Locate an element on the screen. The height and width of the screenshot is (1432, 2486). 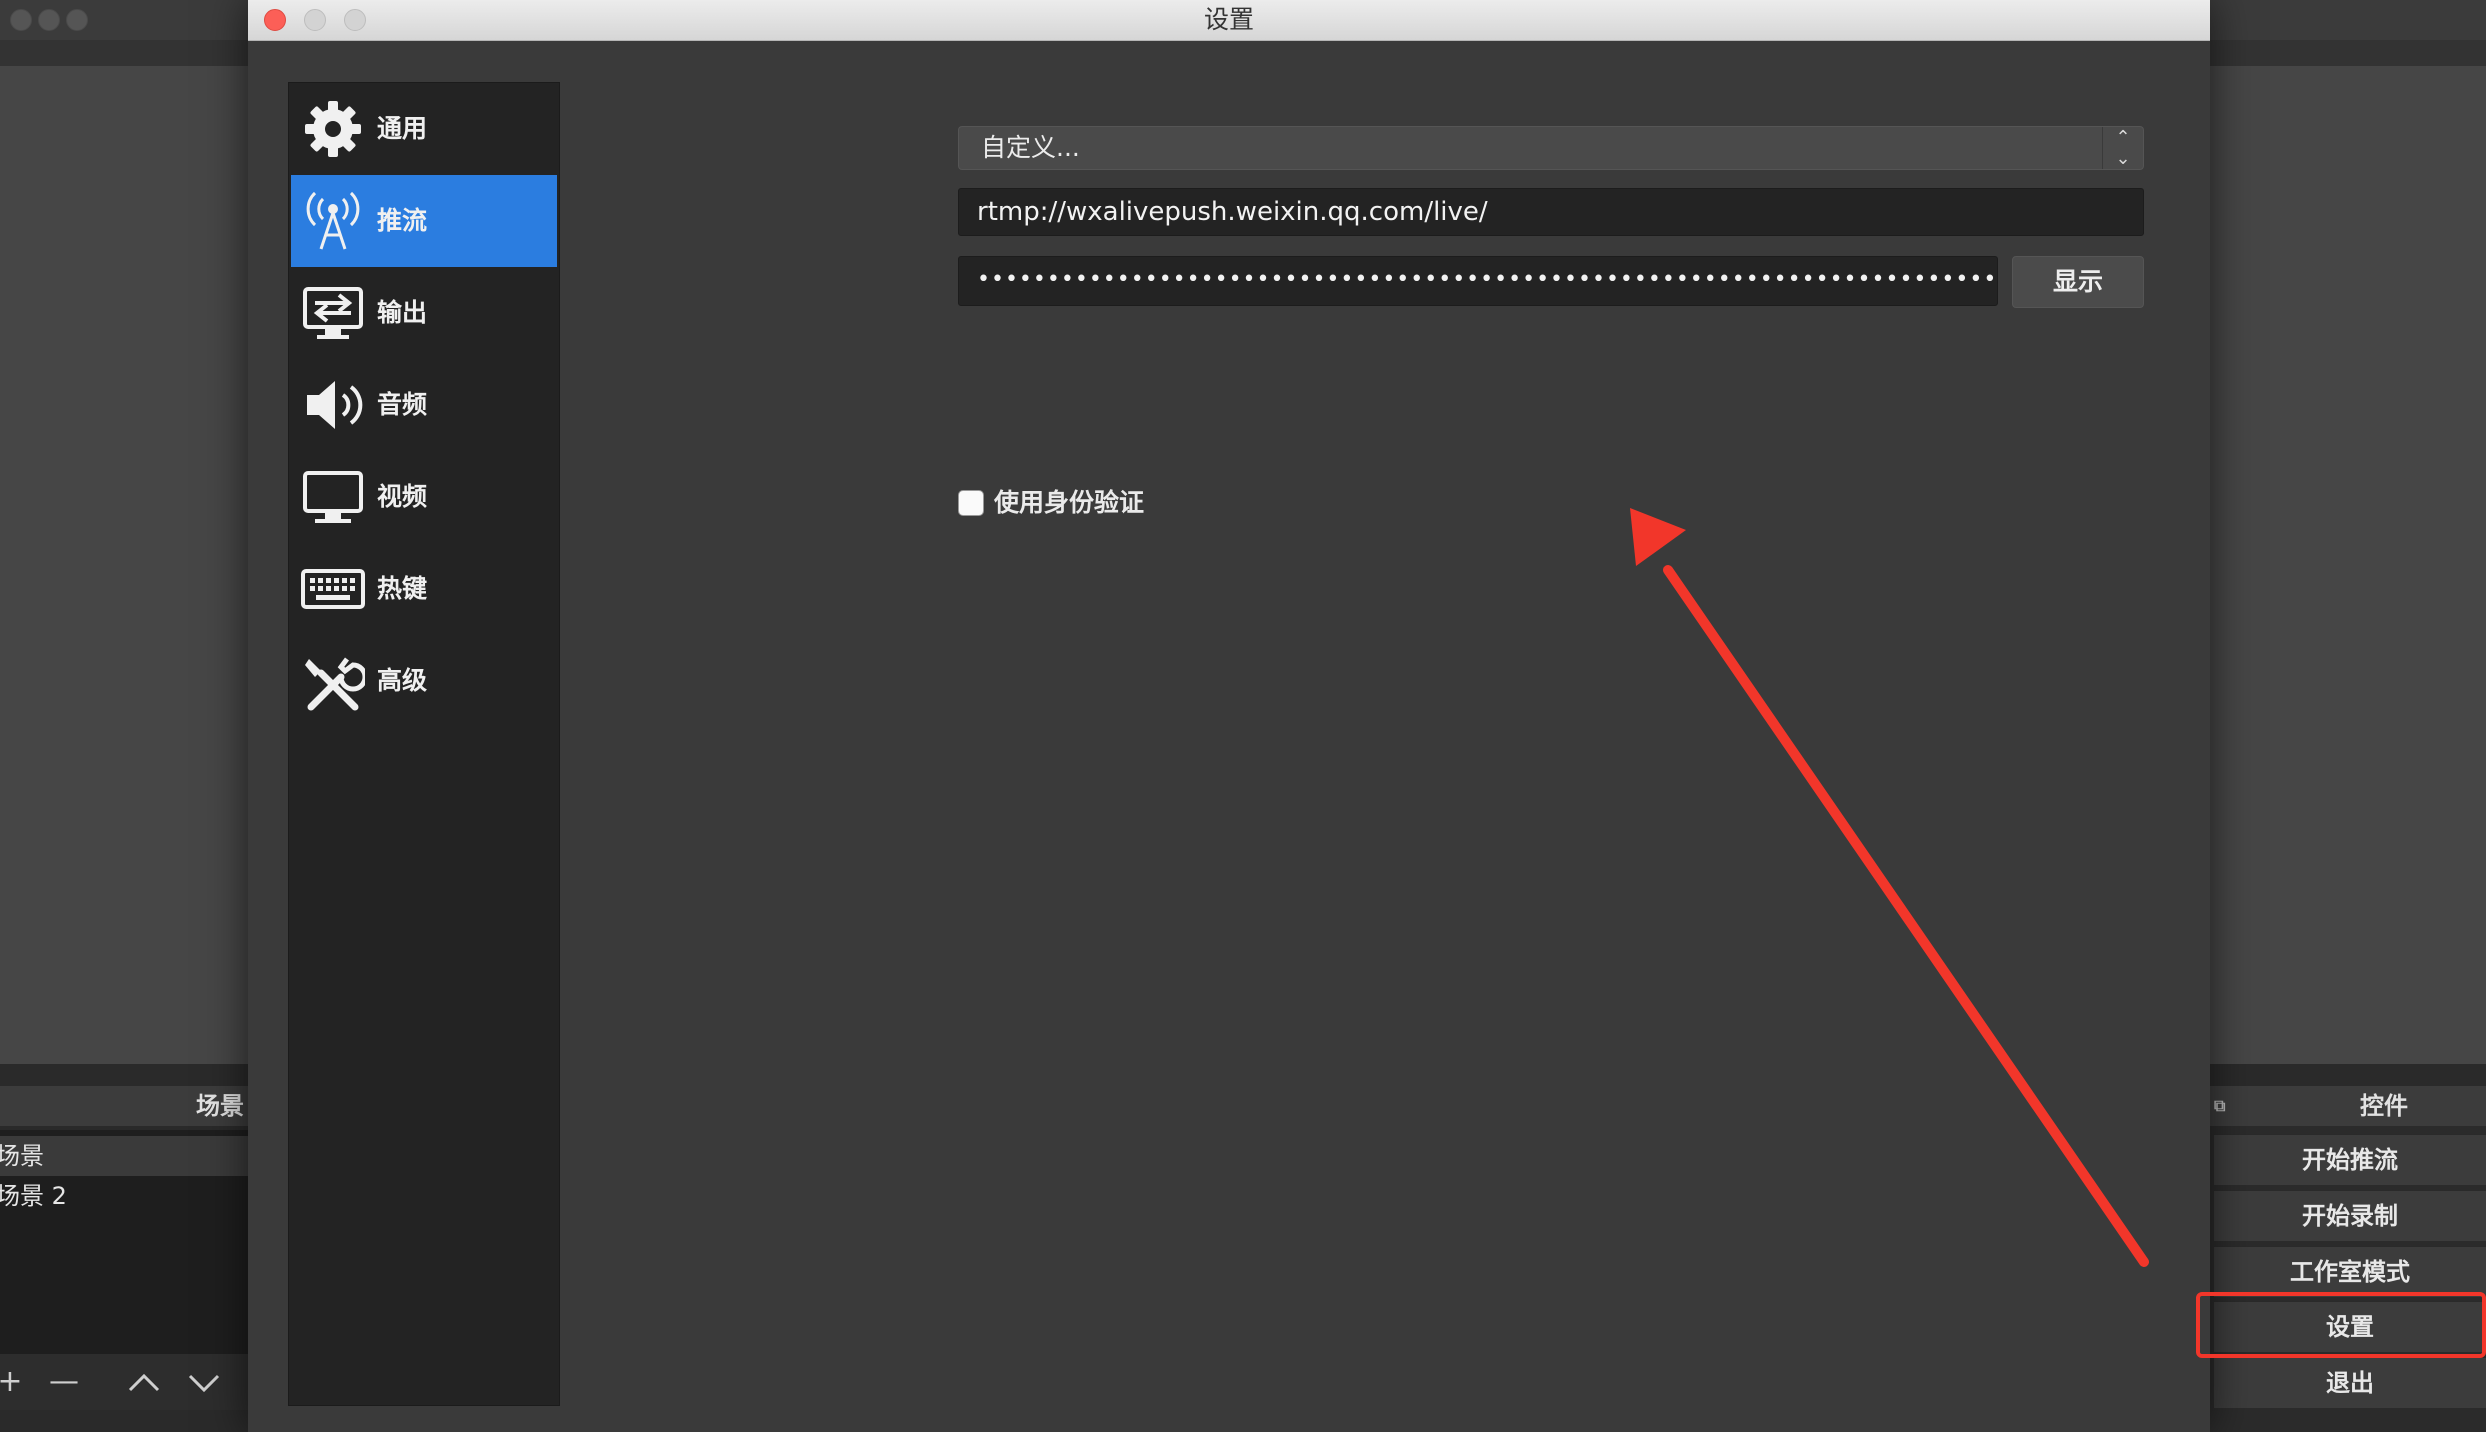
sidebar-item-video: 视频 is located at coordinates (424, 497).